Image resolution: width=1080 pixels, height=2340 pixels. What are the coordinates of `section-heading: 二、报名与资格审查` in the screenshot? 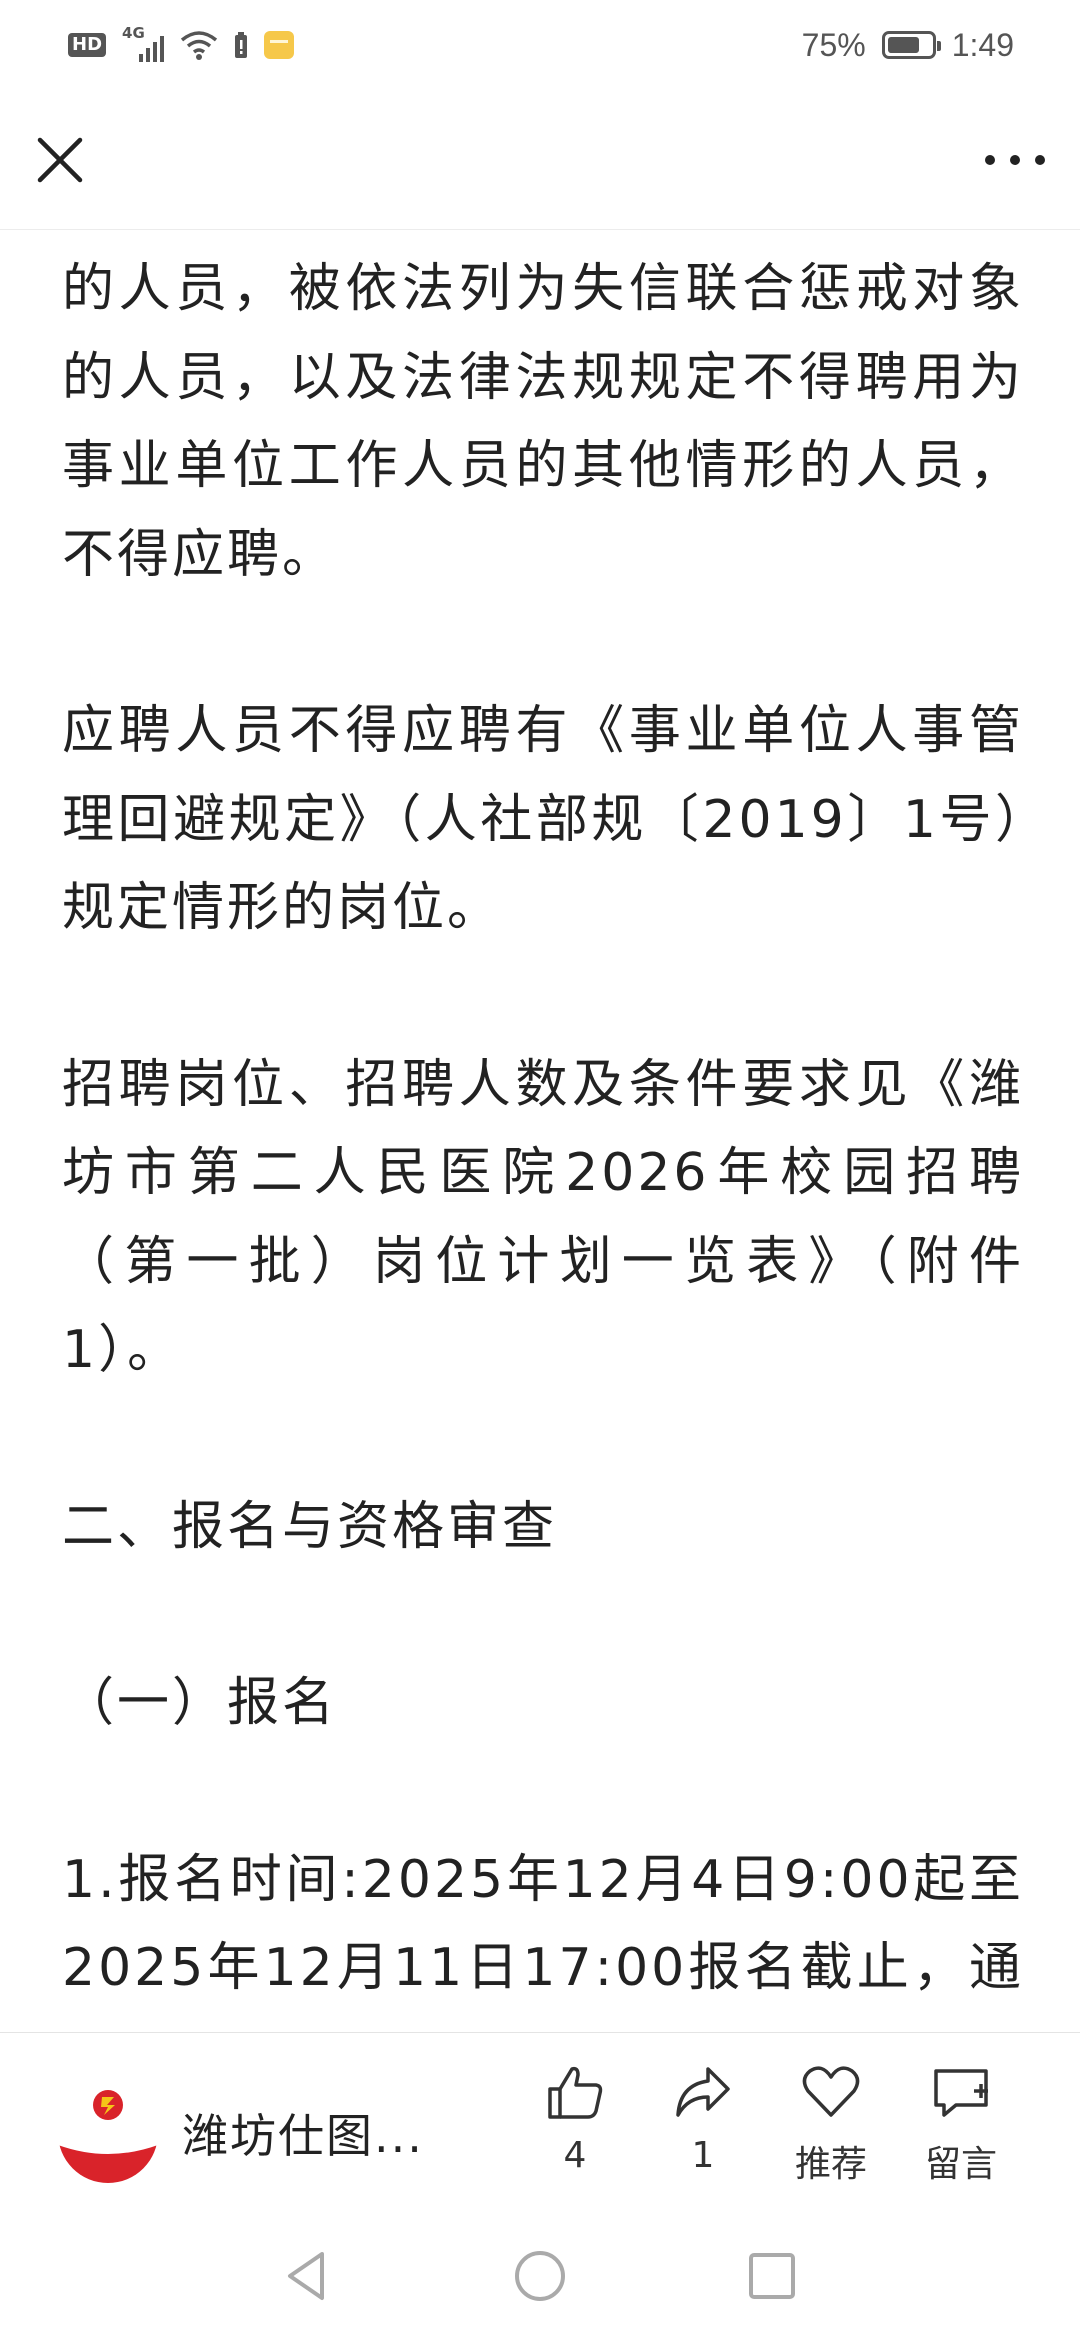 It's located at (310, 1526).